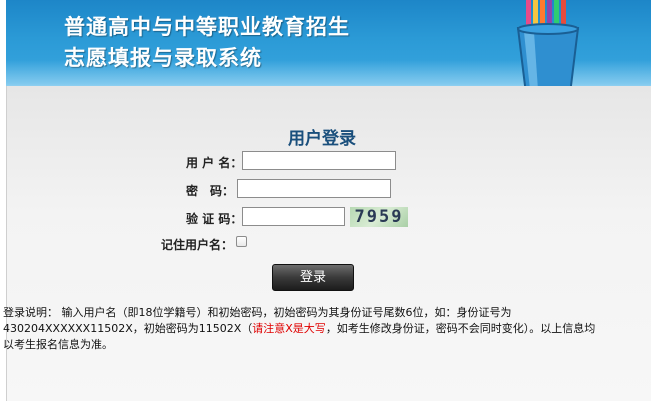  What do you see at coordinates (197, 245) in the screenshot?
I see `remember-username-label: 记住用户名：` at bounding box center [197, 245].